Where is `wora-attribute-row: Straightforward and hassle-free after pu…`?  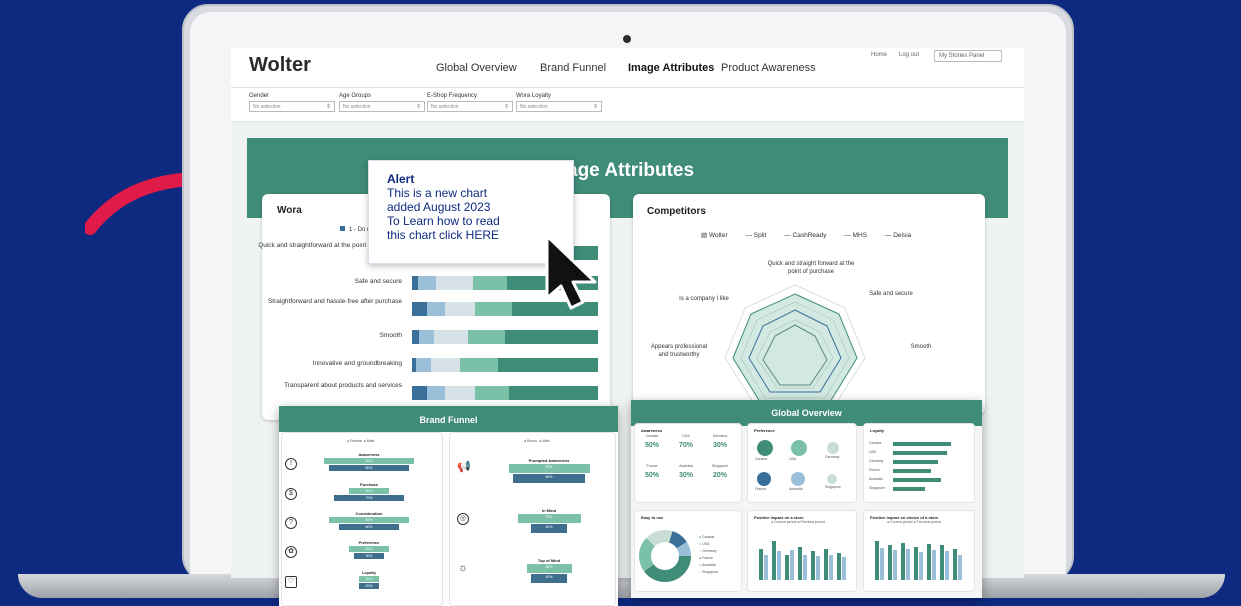
wora-attribute-row: Straightforward and hassle-free after pu… is located at coordinates (415, 308).